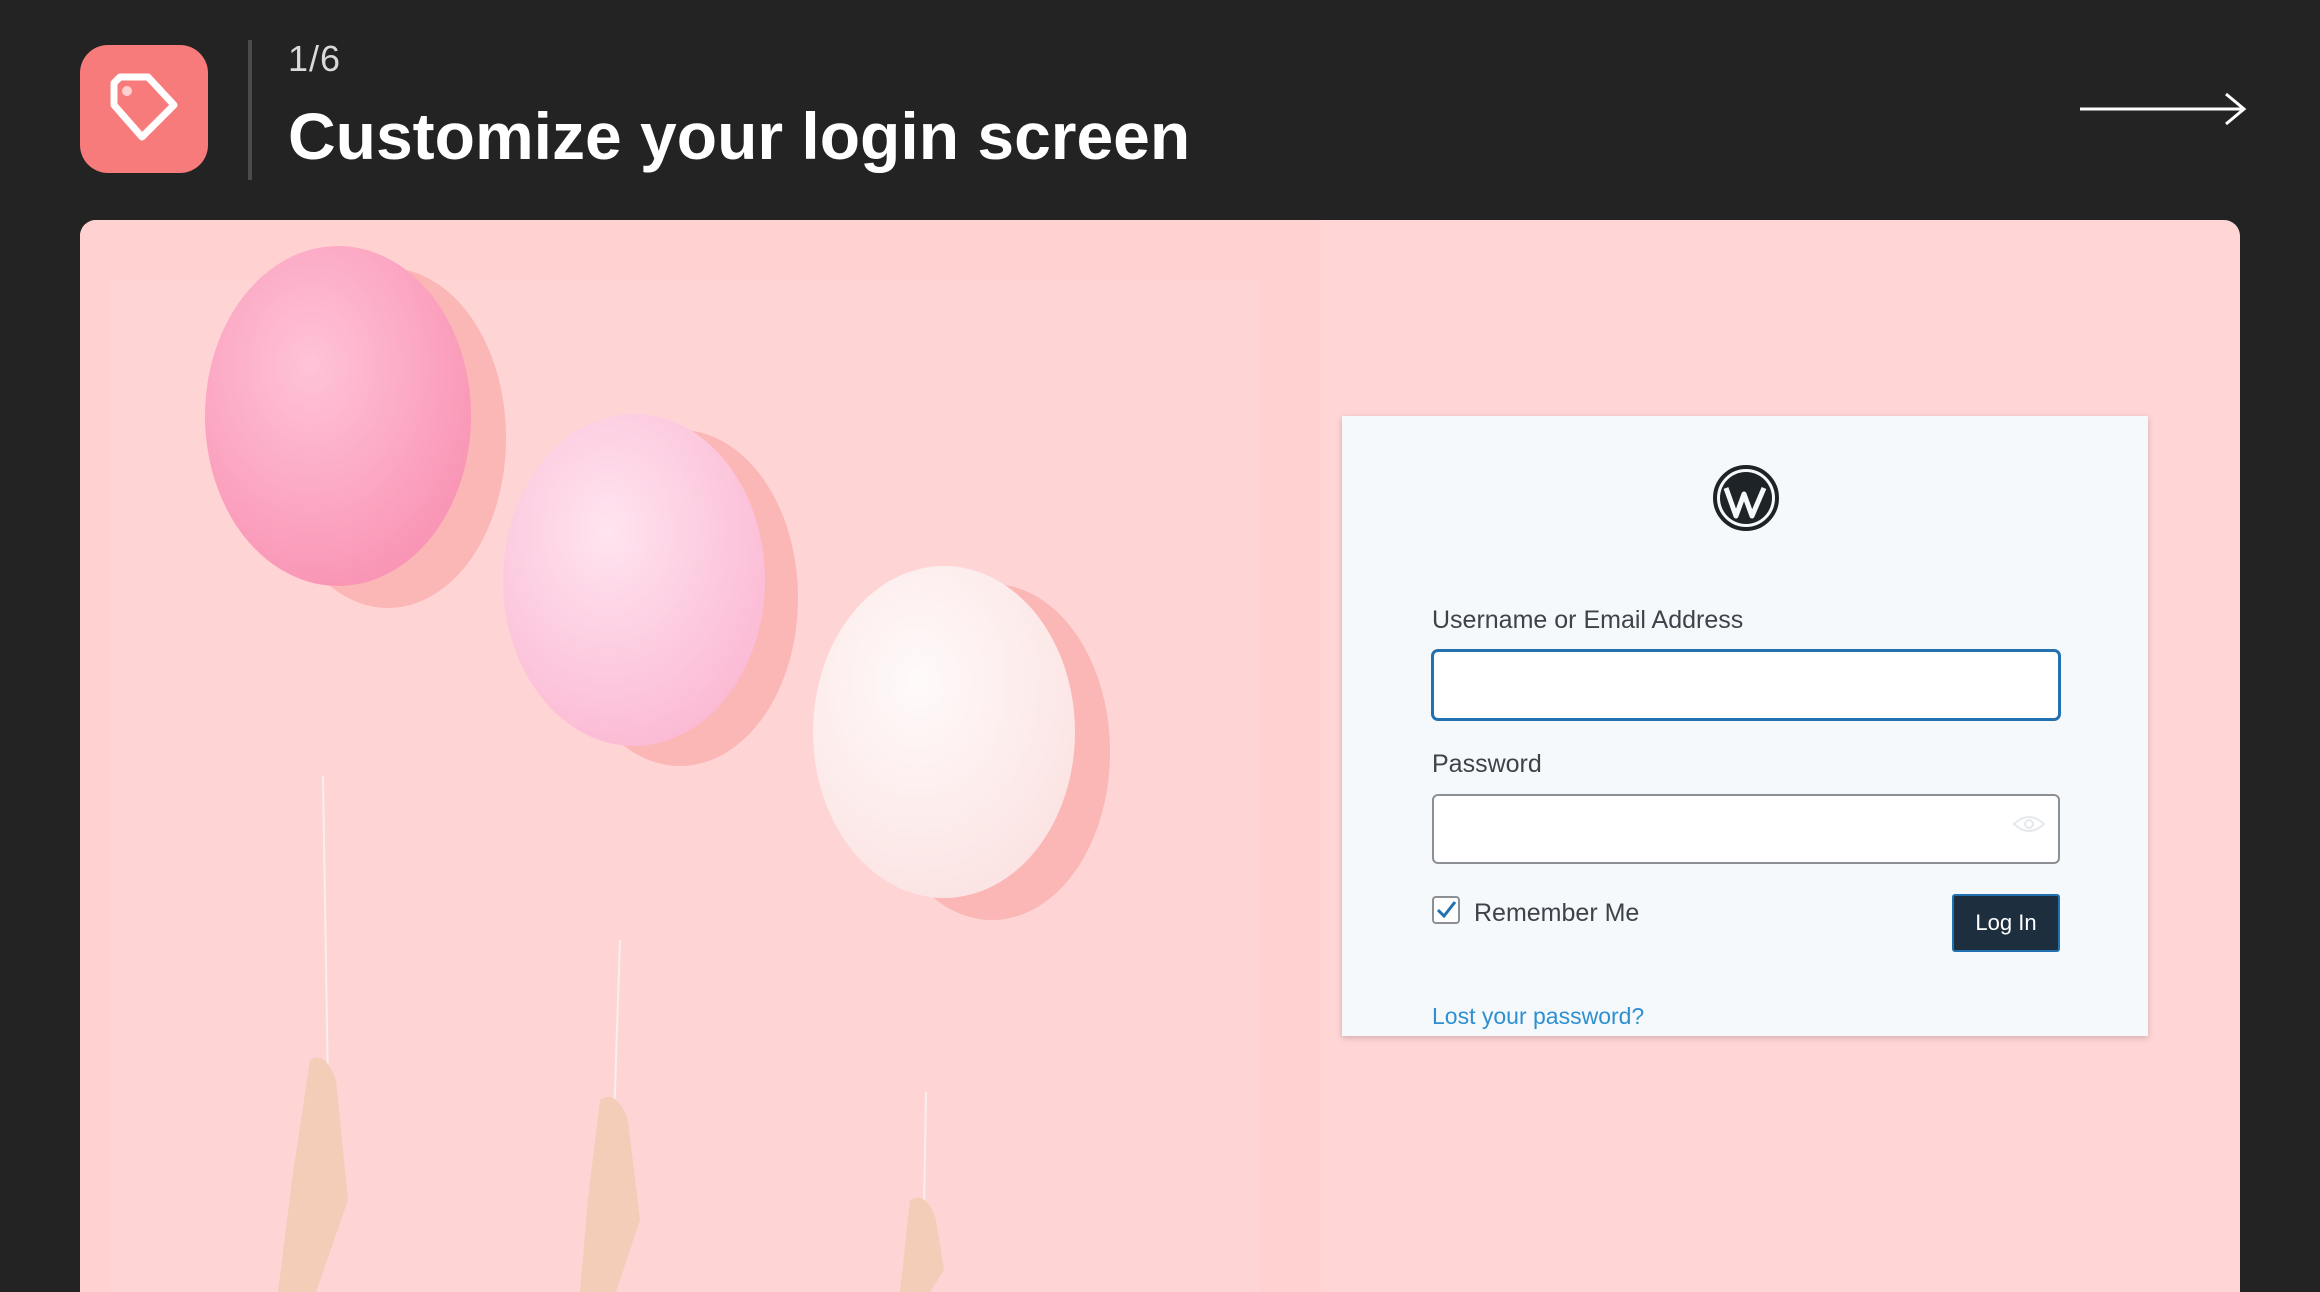  I want to click on tag-icon, so click(144, 107).